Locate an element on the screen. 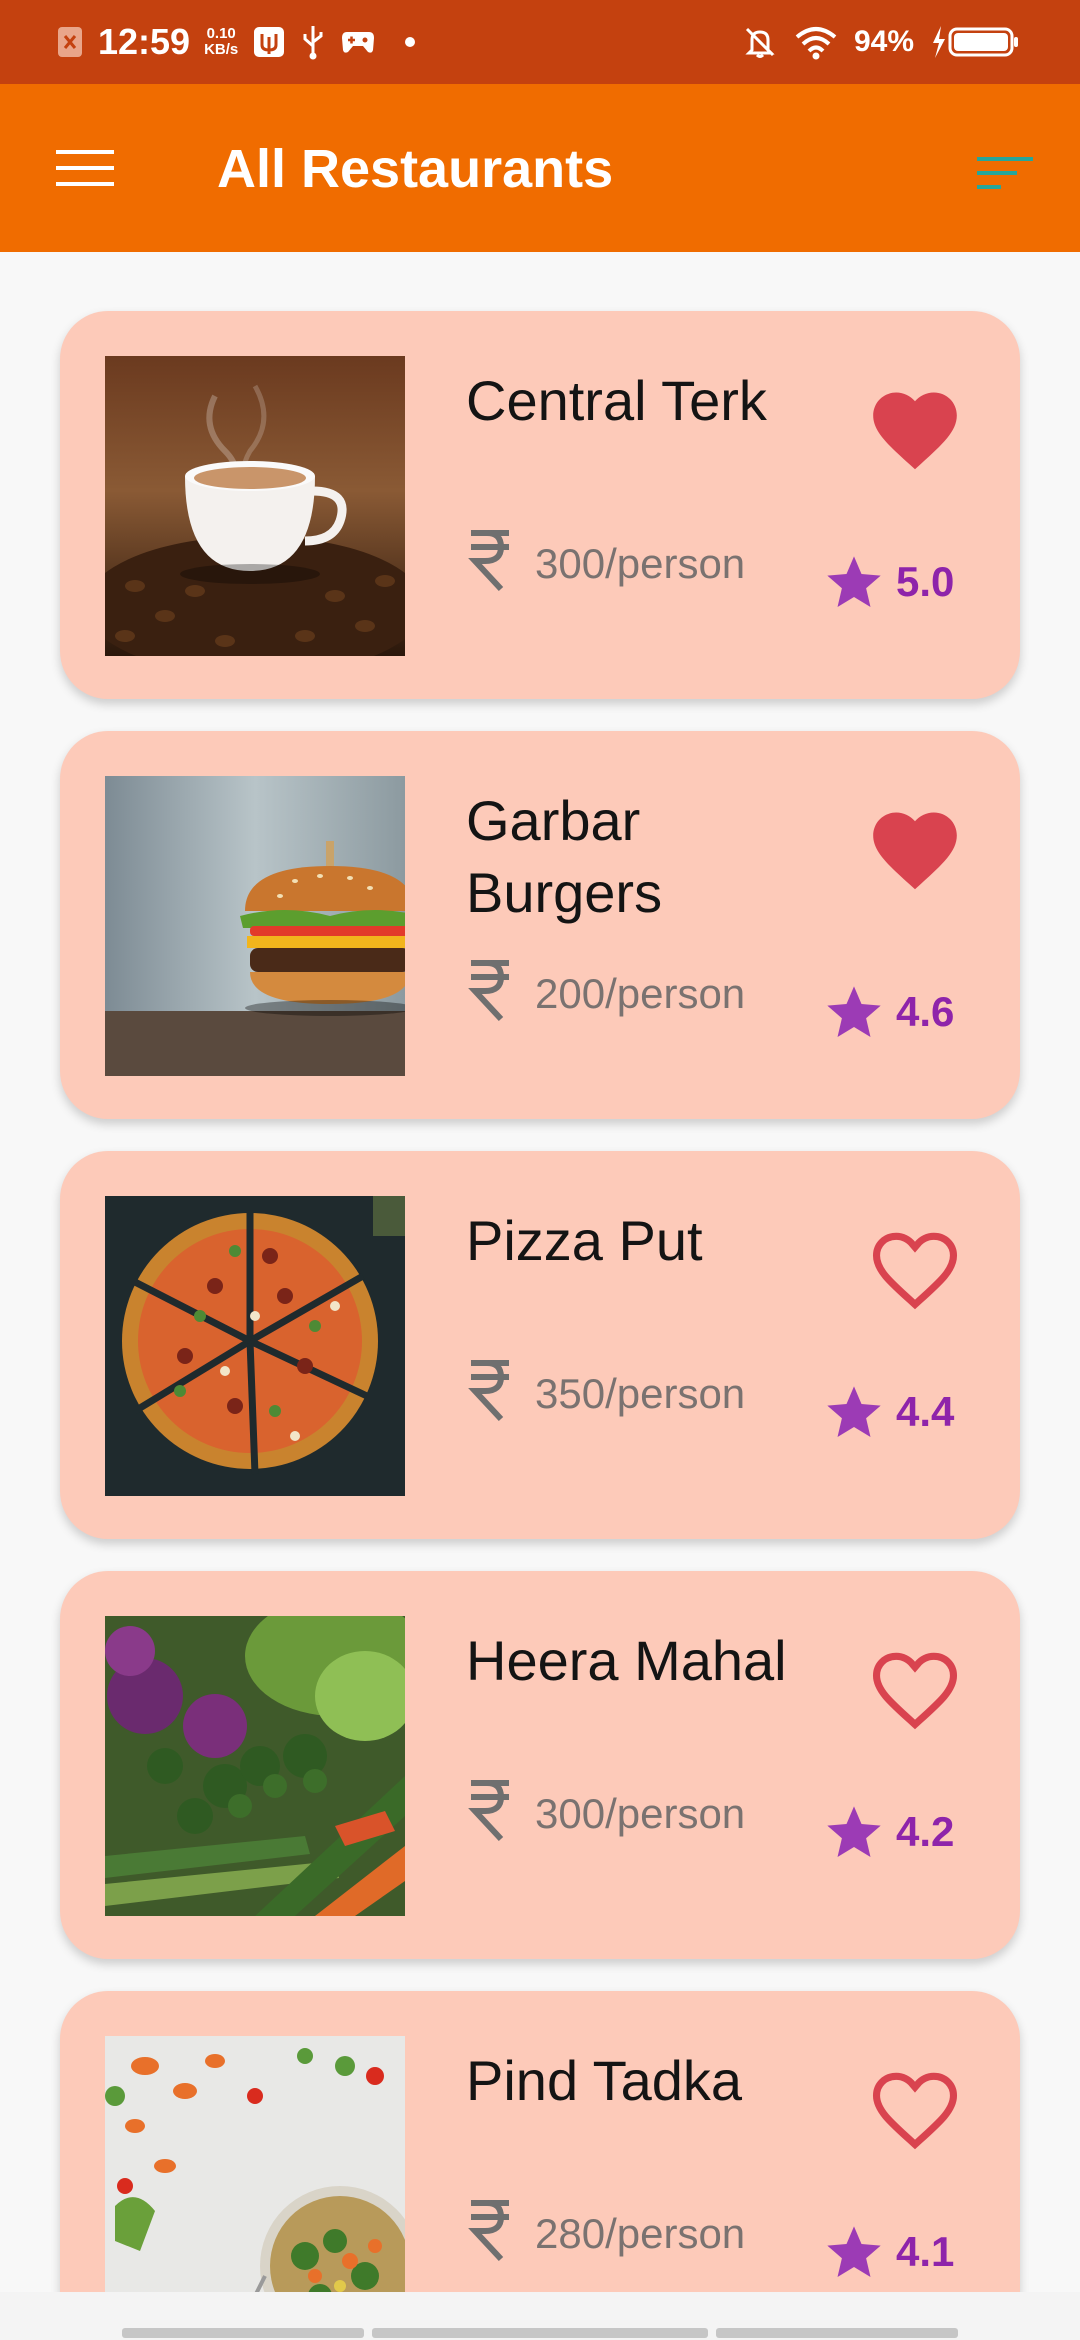 Image resolution: width=1080 pixels, height=2340 pixels. restaurant-name: Pizza Put is located at coordinates (584, 1240).